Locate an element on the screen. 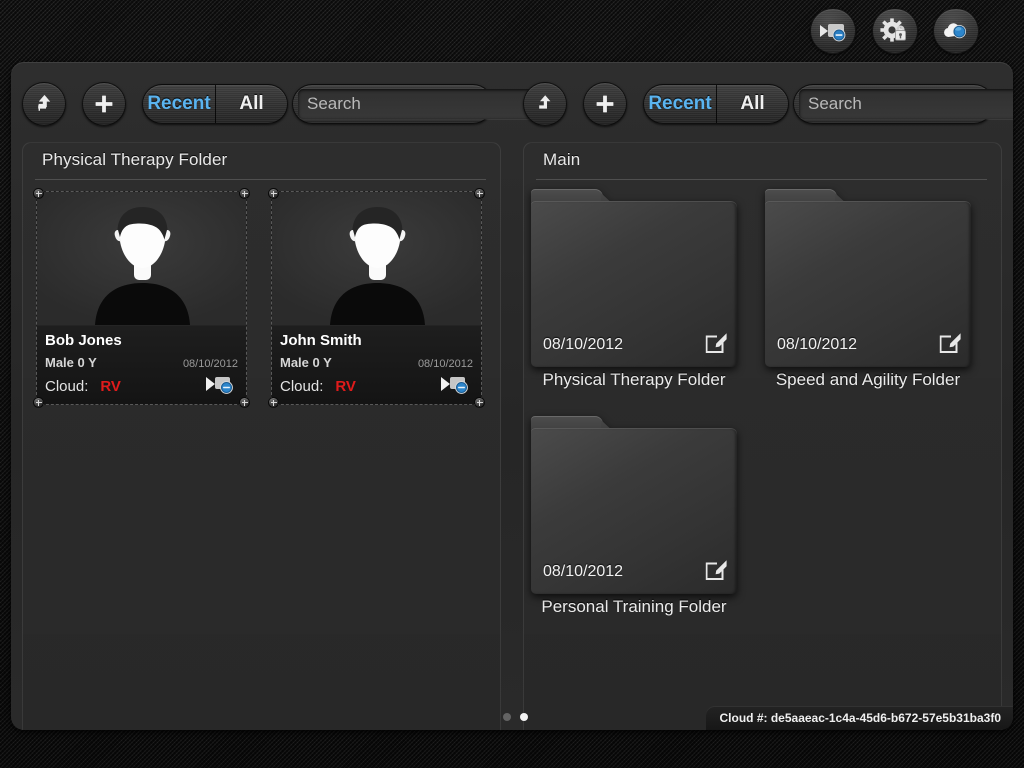  patient-card: John Smith Male 0 Y 08/10/2012 Cloud: RV is located at coordinates (376, 298).